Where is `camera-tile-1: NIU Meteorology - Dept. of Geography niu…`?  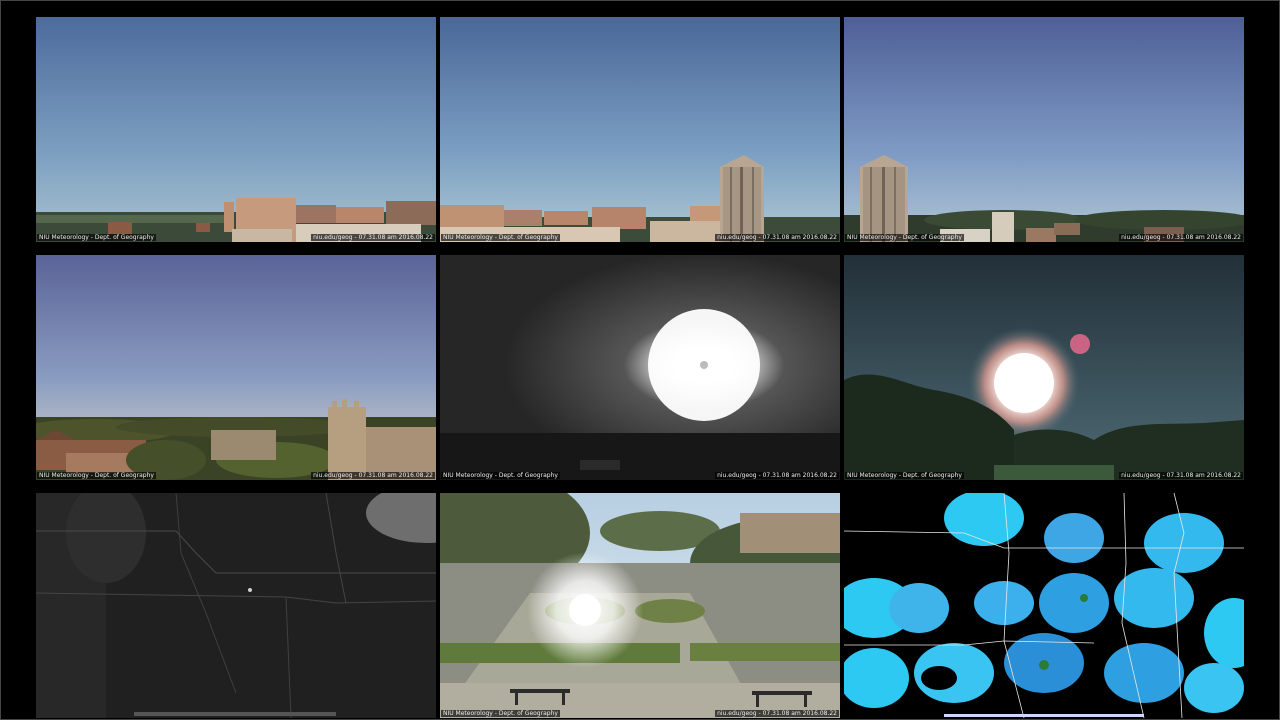 camera-tile-1: NIU Meteorology - Dept. of Geography niu… is located at coordinates (236, 129).